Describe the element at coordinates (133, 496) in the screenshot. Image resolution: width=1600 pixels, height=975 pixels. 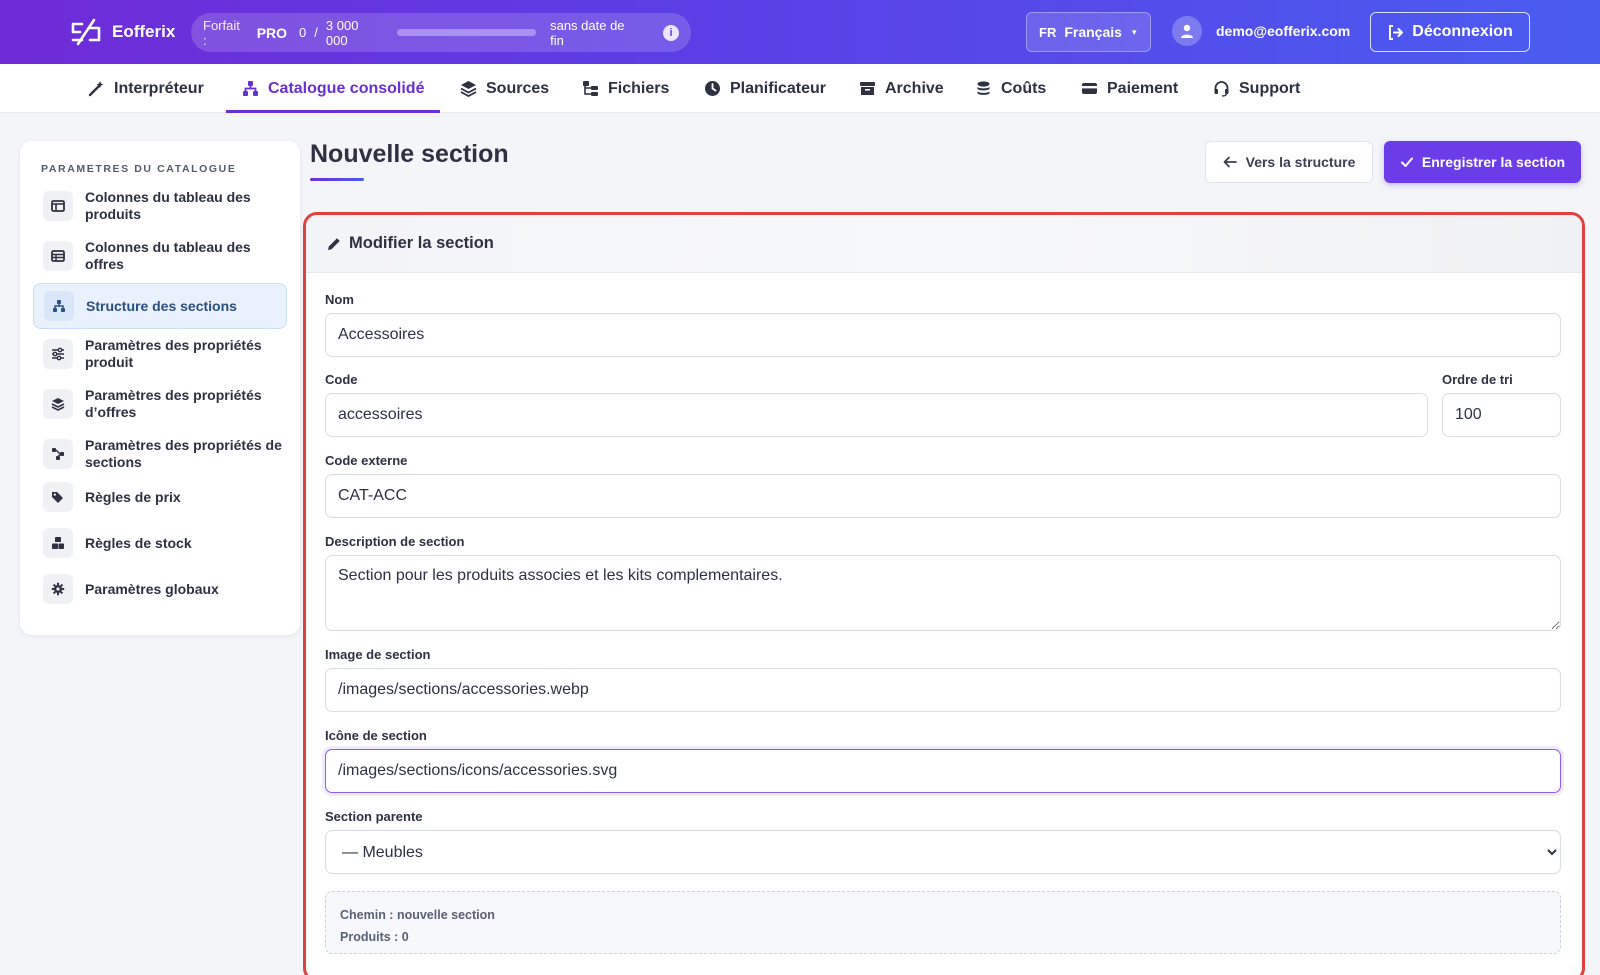
I see `sidebar-item-label: Règles de prix` at that location.